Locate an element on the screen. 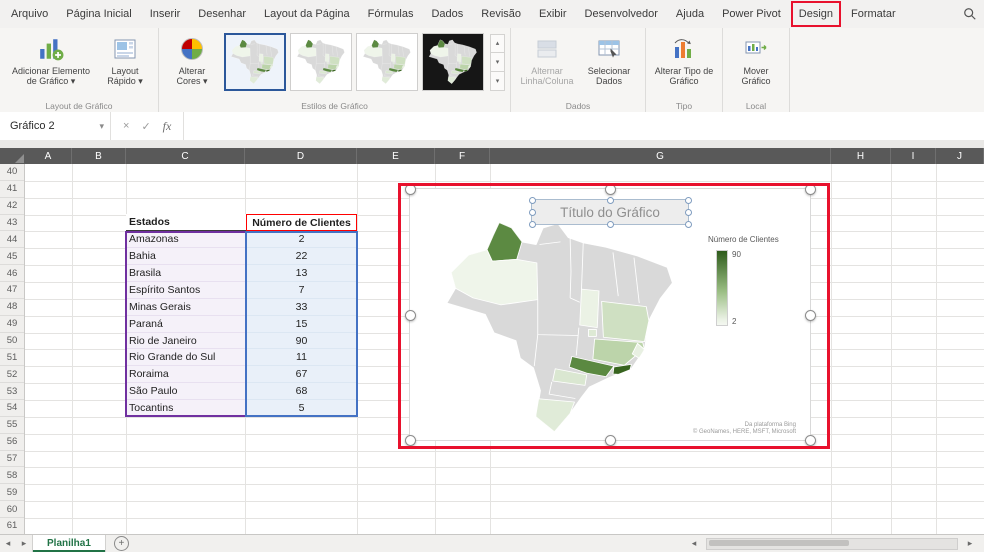 The width and height of the screenshot is (984, 552). menu-tab-inserir: Inserir is located at coordinates (165, 14).